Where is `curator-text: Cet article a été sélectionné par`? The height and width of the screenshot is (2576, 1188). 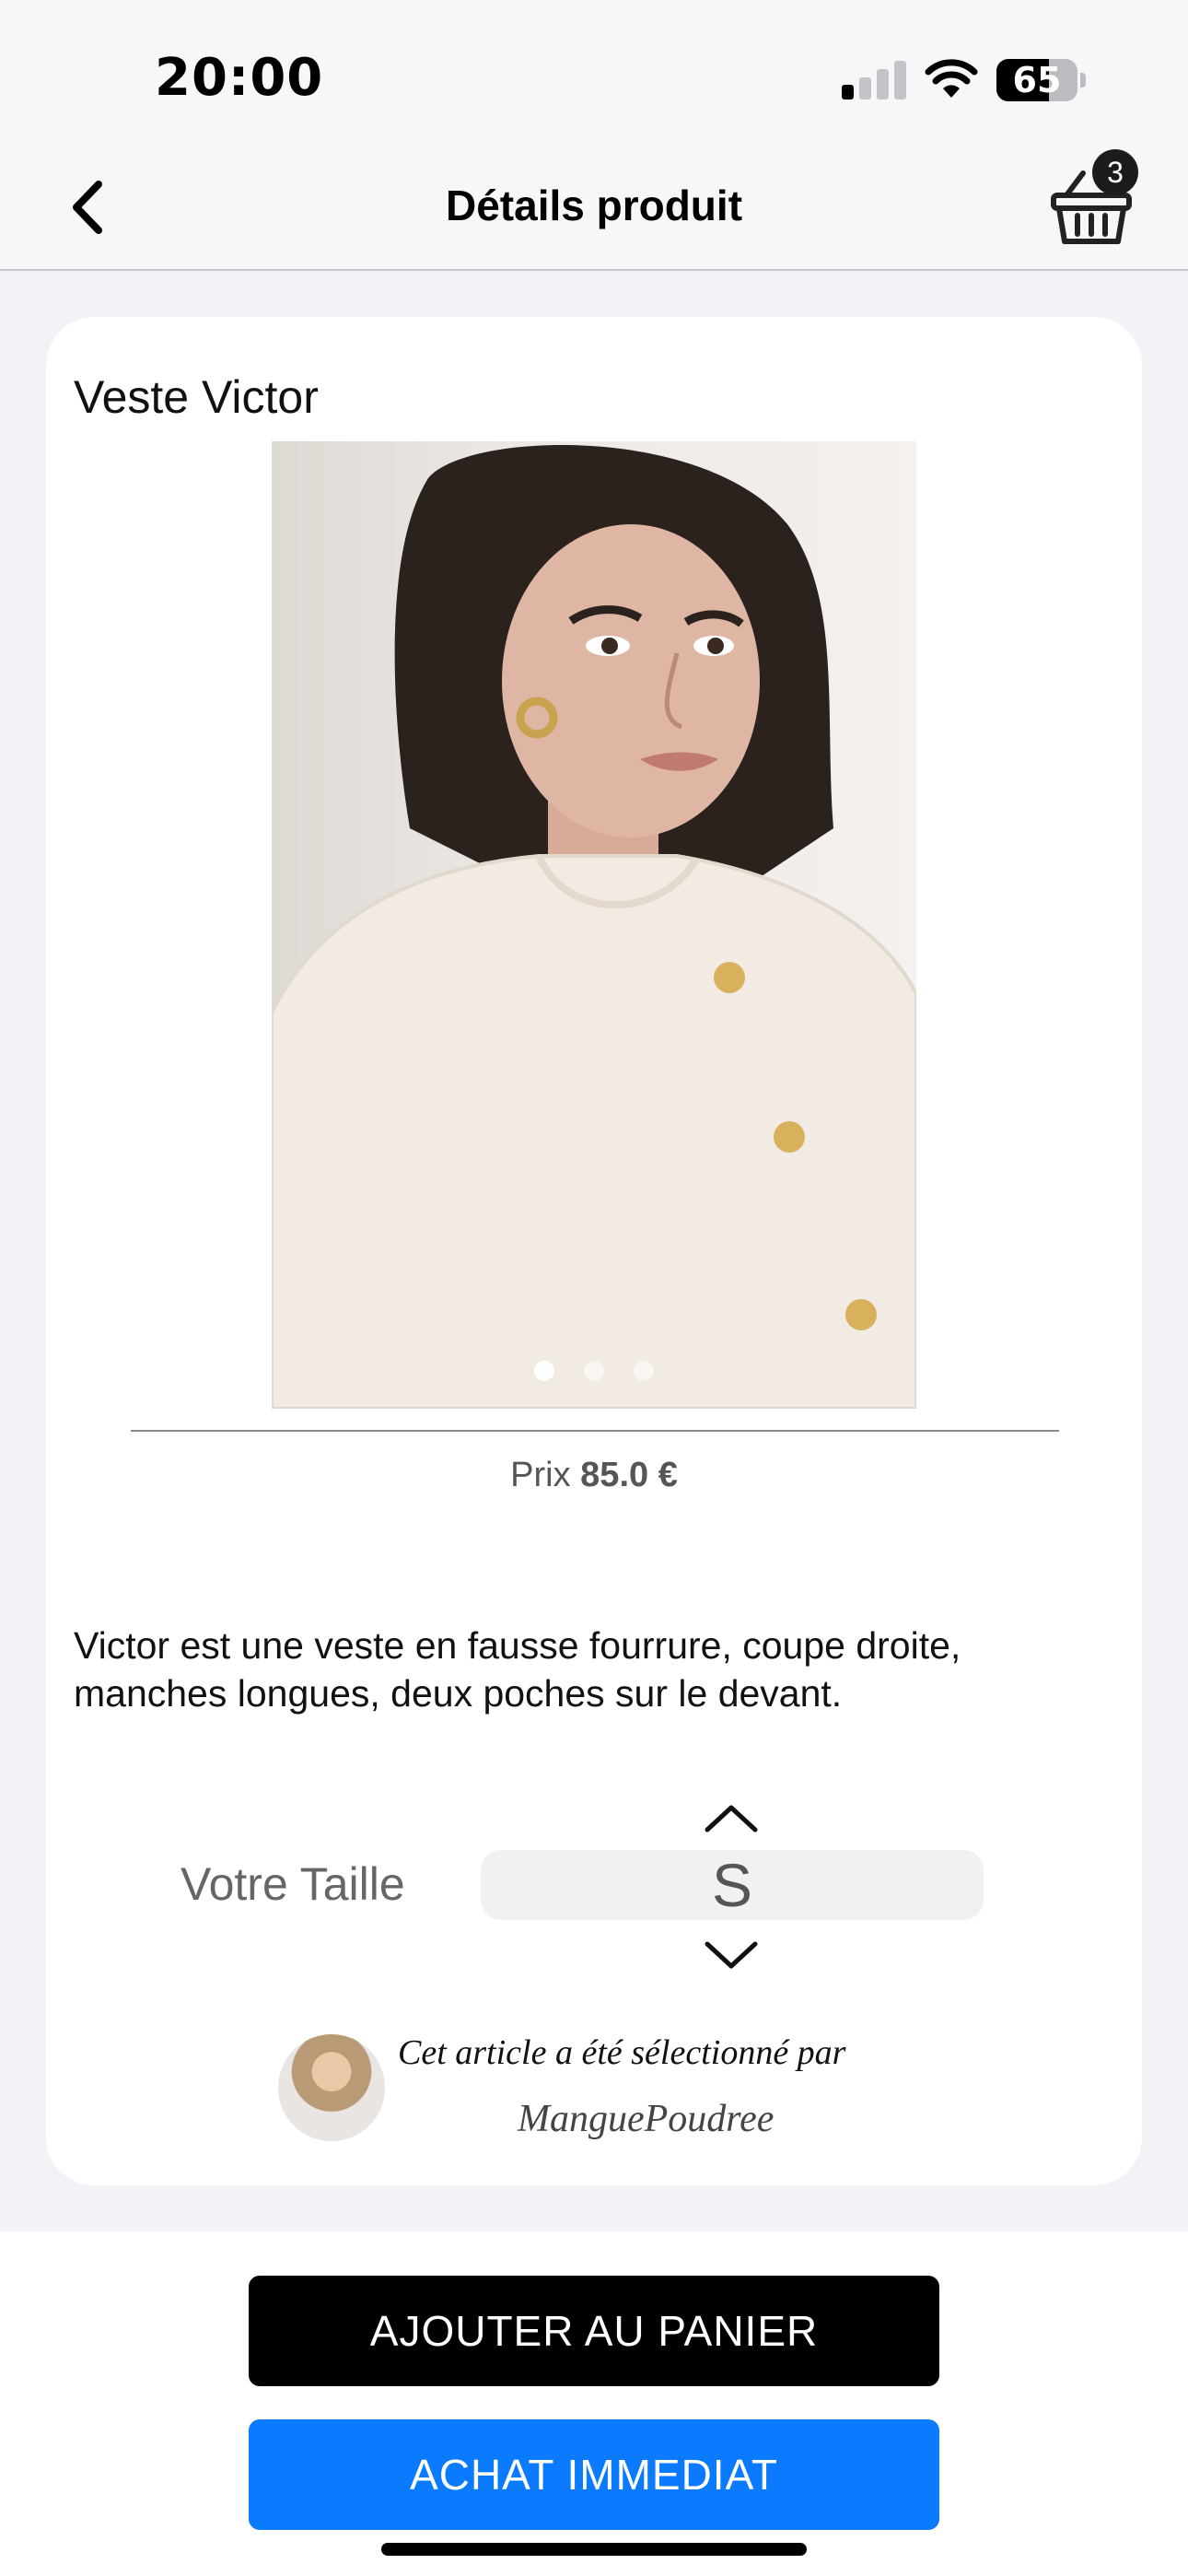
curator-text: Cet article a été sélectionné par is located at coordinates (622, 2052).